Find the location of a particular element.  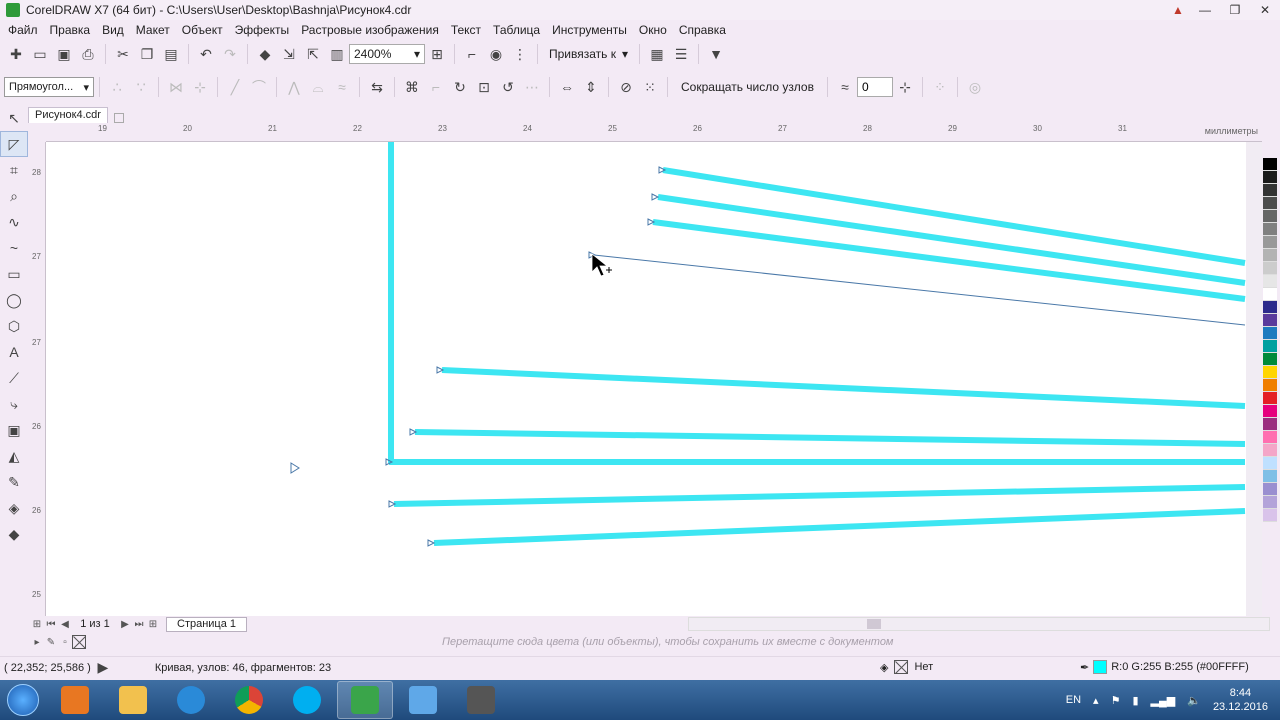

battery-icon: ▮ is located at coordinates (1135, 700).